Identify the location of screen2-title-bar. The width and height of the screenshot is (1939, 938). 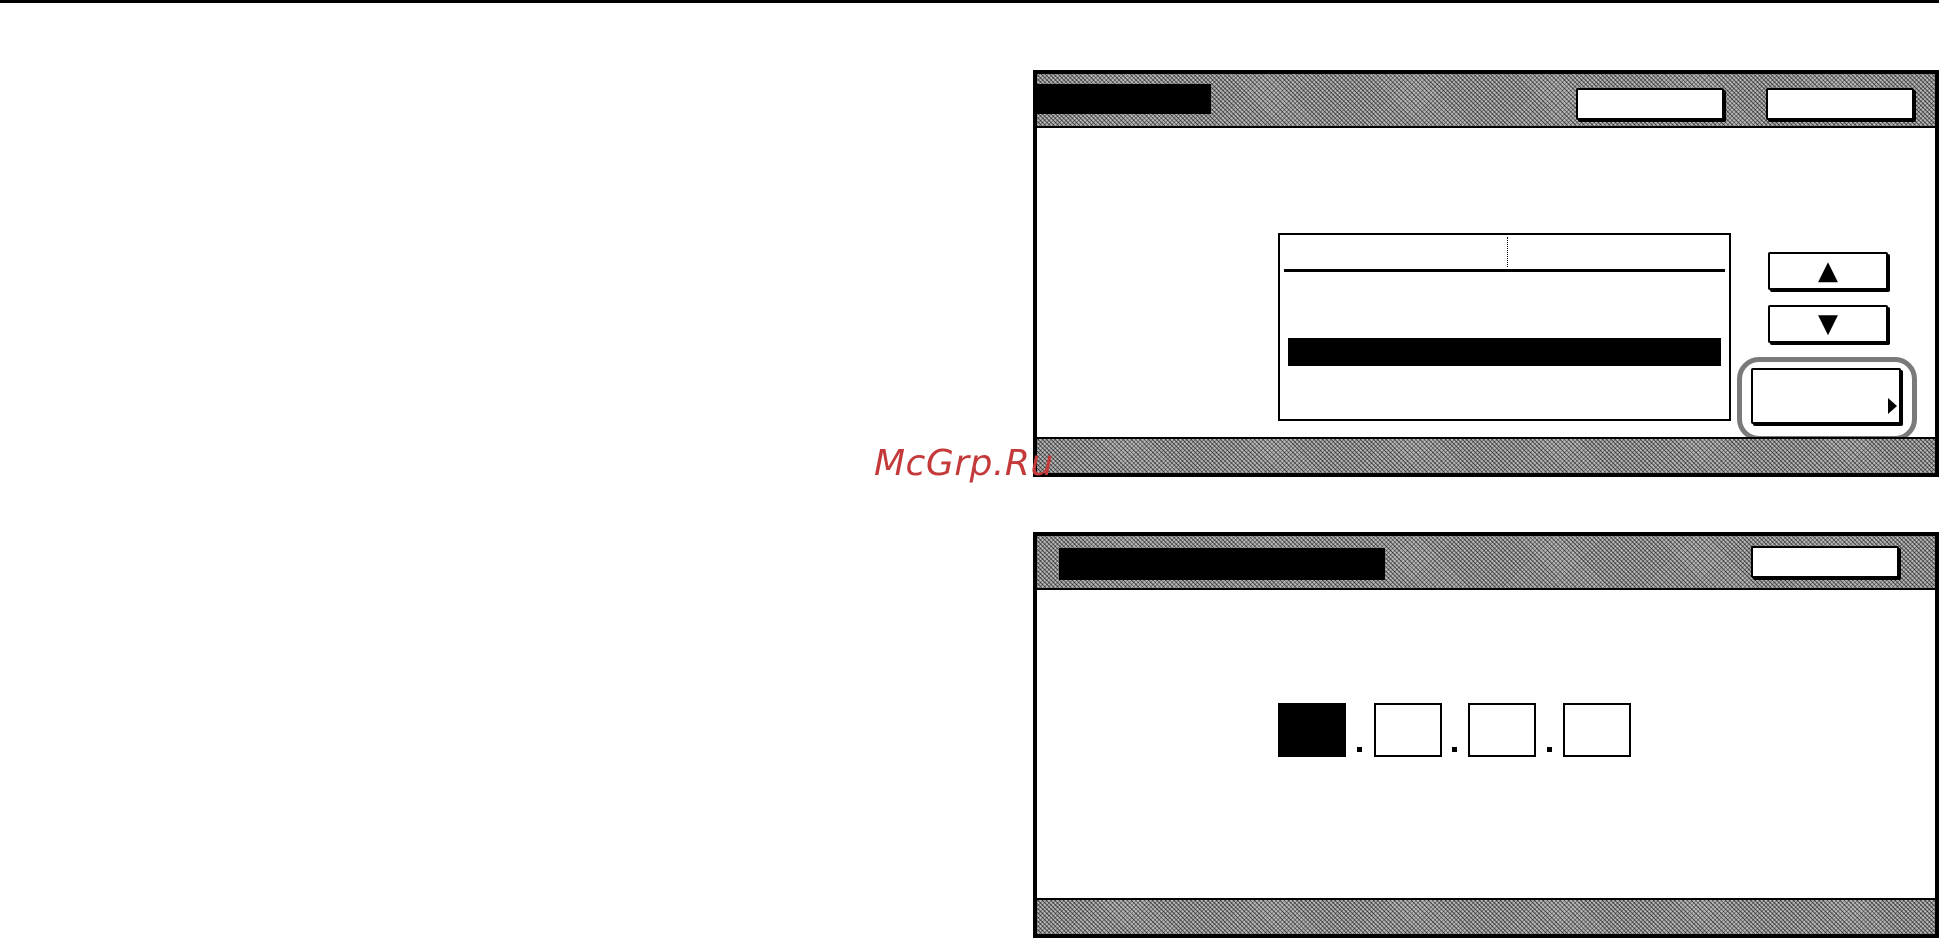
(1486, 563).